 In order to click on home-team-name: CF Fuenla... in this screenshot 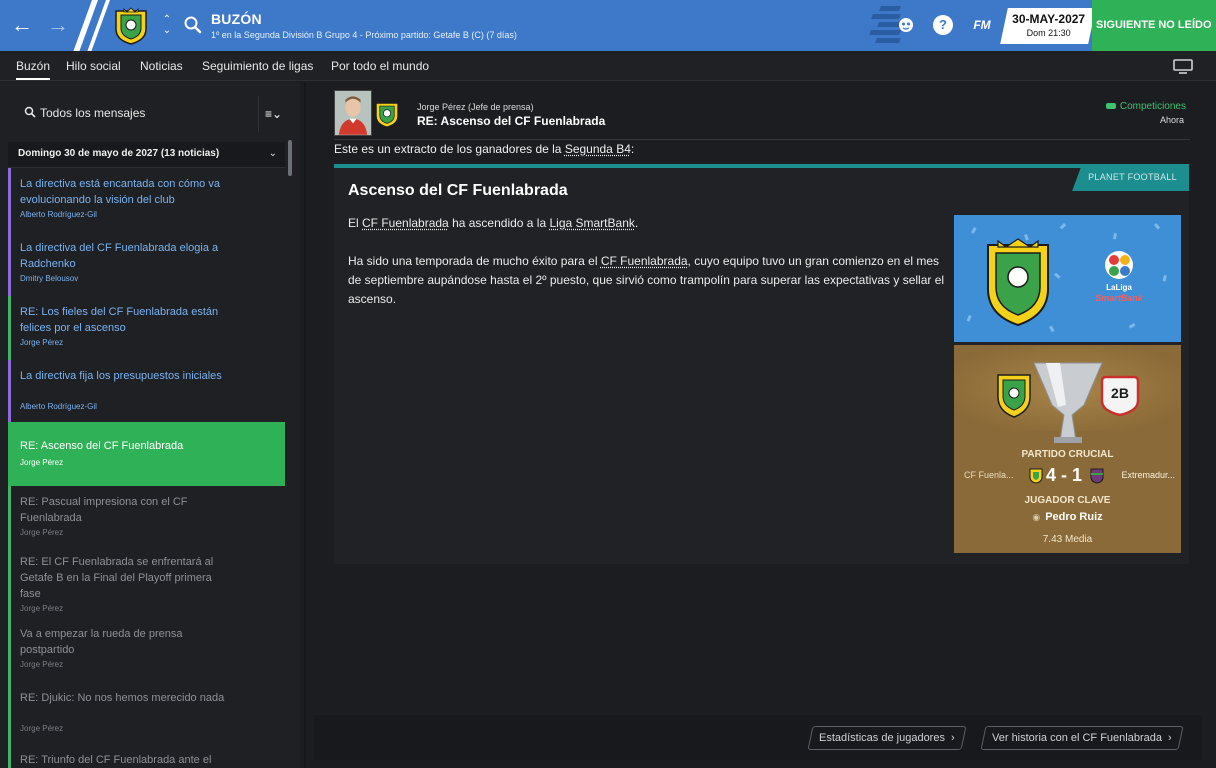, I will do `click(989, 475)`.